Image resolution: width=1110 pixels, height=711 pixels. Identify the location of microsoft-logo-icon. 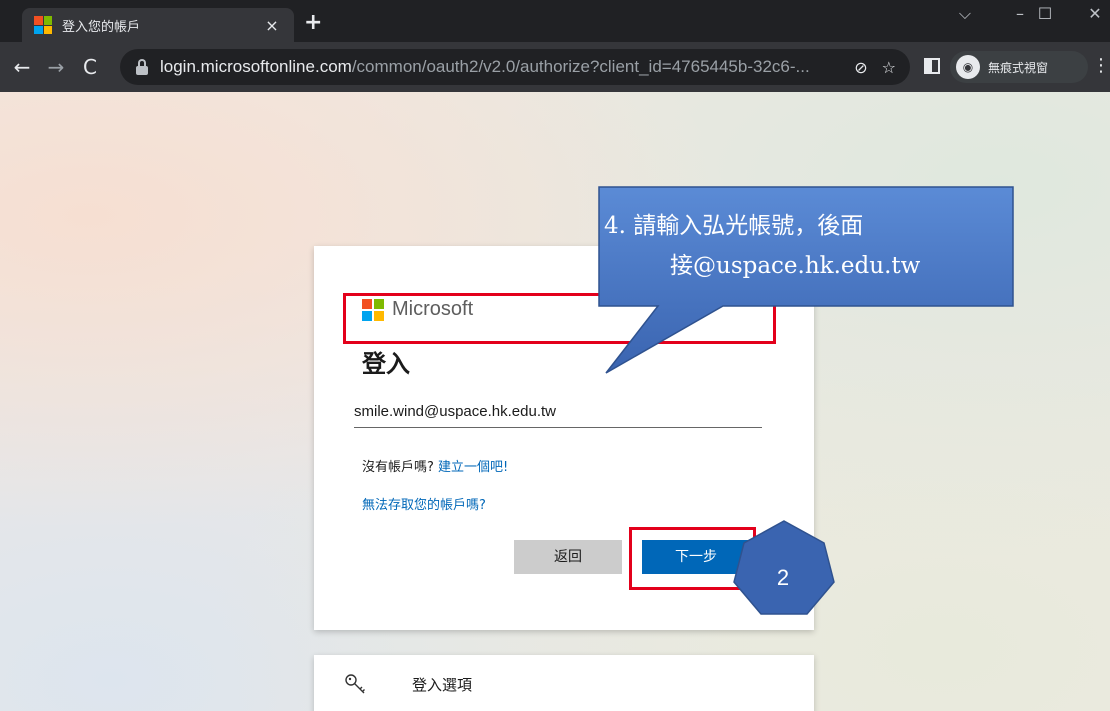
(373, 309).